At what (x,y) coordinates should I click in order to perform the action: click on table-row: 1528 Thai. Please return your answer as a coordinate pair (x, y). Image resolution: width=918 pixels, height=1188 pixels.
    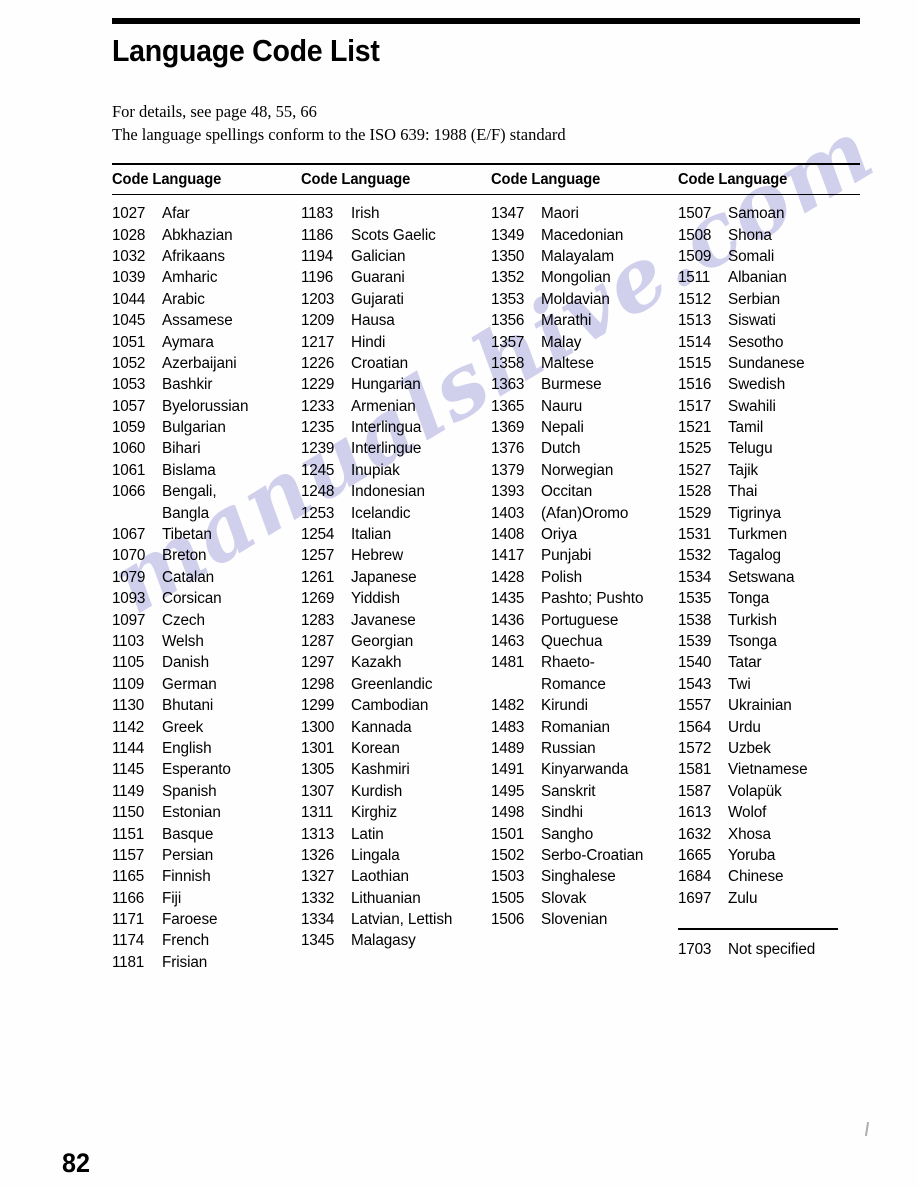
    Looking at the image, I should click on (769, 491).